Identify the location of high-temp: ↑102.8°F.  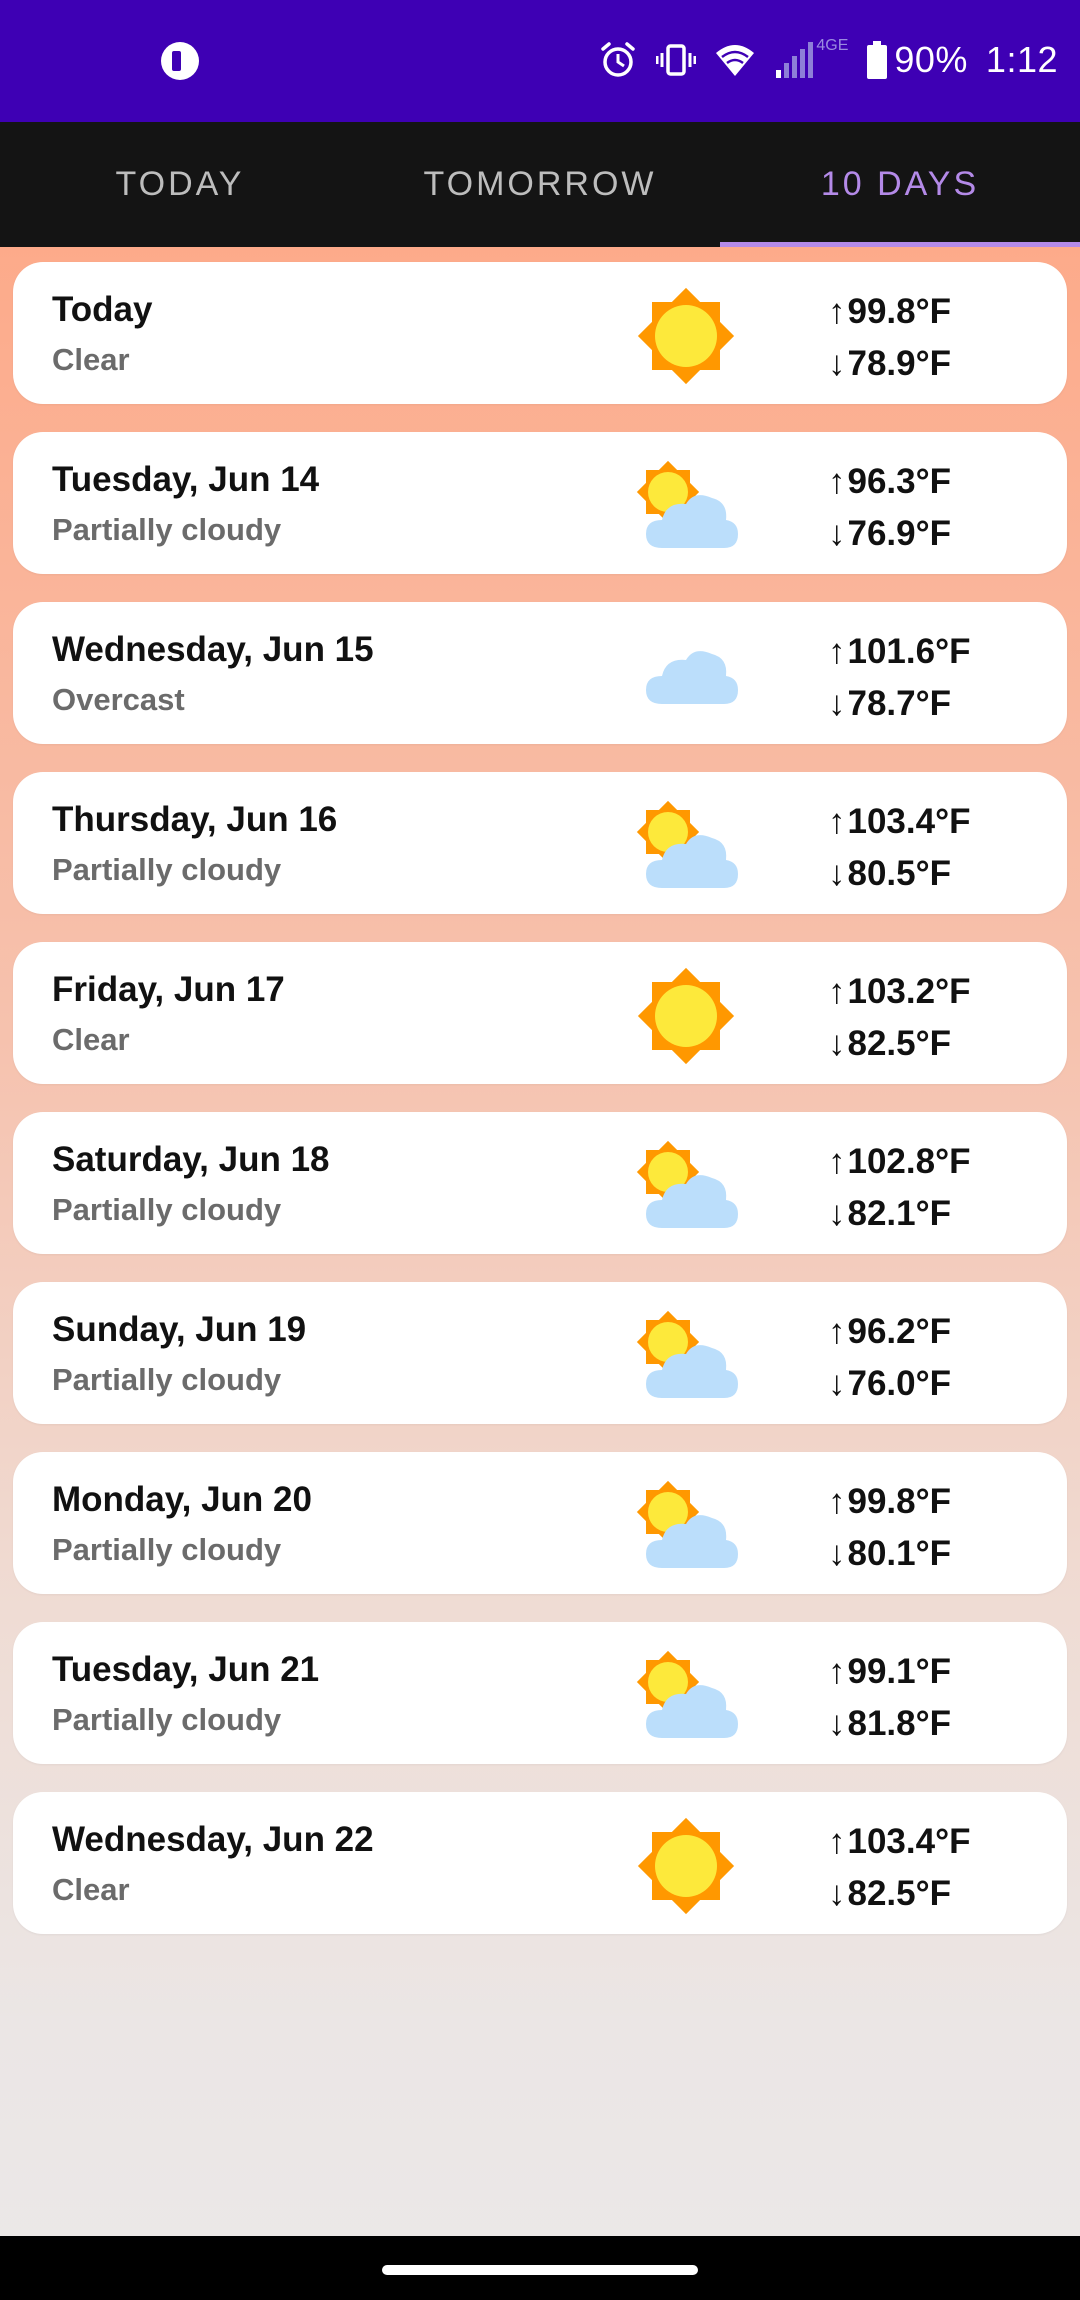
(899, 1162).